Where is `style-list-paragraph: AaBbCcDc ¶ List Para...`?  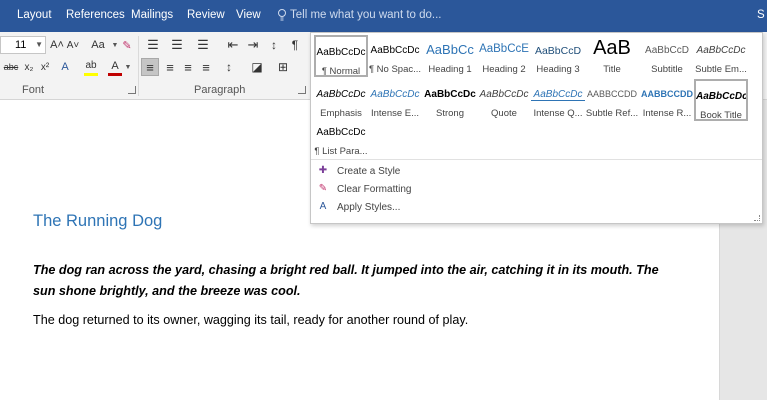
style-list-paragraph: AaBbCcDc ¶ List Para... is located at coordinates (341, 138).